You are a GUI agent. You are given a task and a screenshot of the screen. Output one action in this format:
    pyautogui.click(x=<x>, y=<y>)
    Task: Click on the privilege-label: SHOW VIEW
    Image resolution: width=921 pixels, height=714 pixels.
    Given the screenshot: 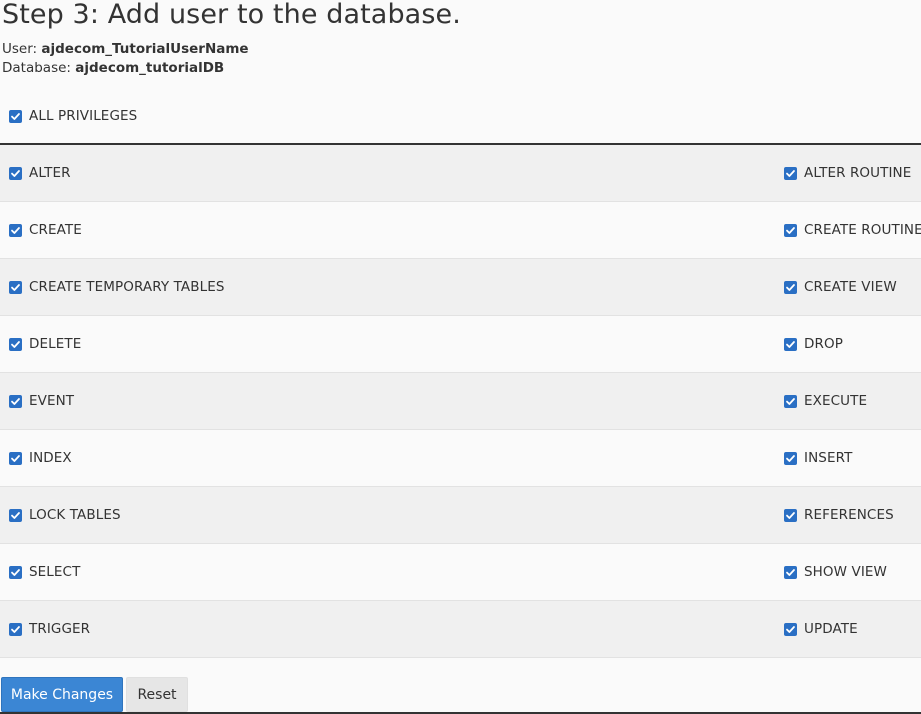 What is the action you would take?
    pyautogui.click(x=845, y=572)
    